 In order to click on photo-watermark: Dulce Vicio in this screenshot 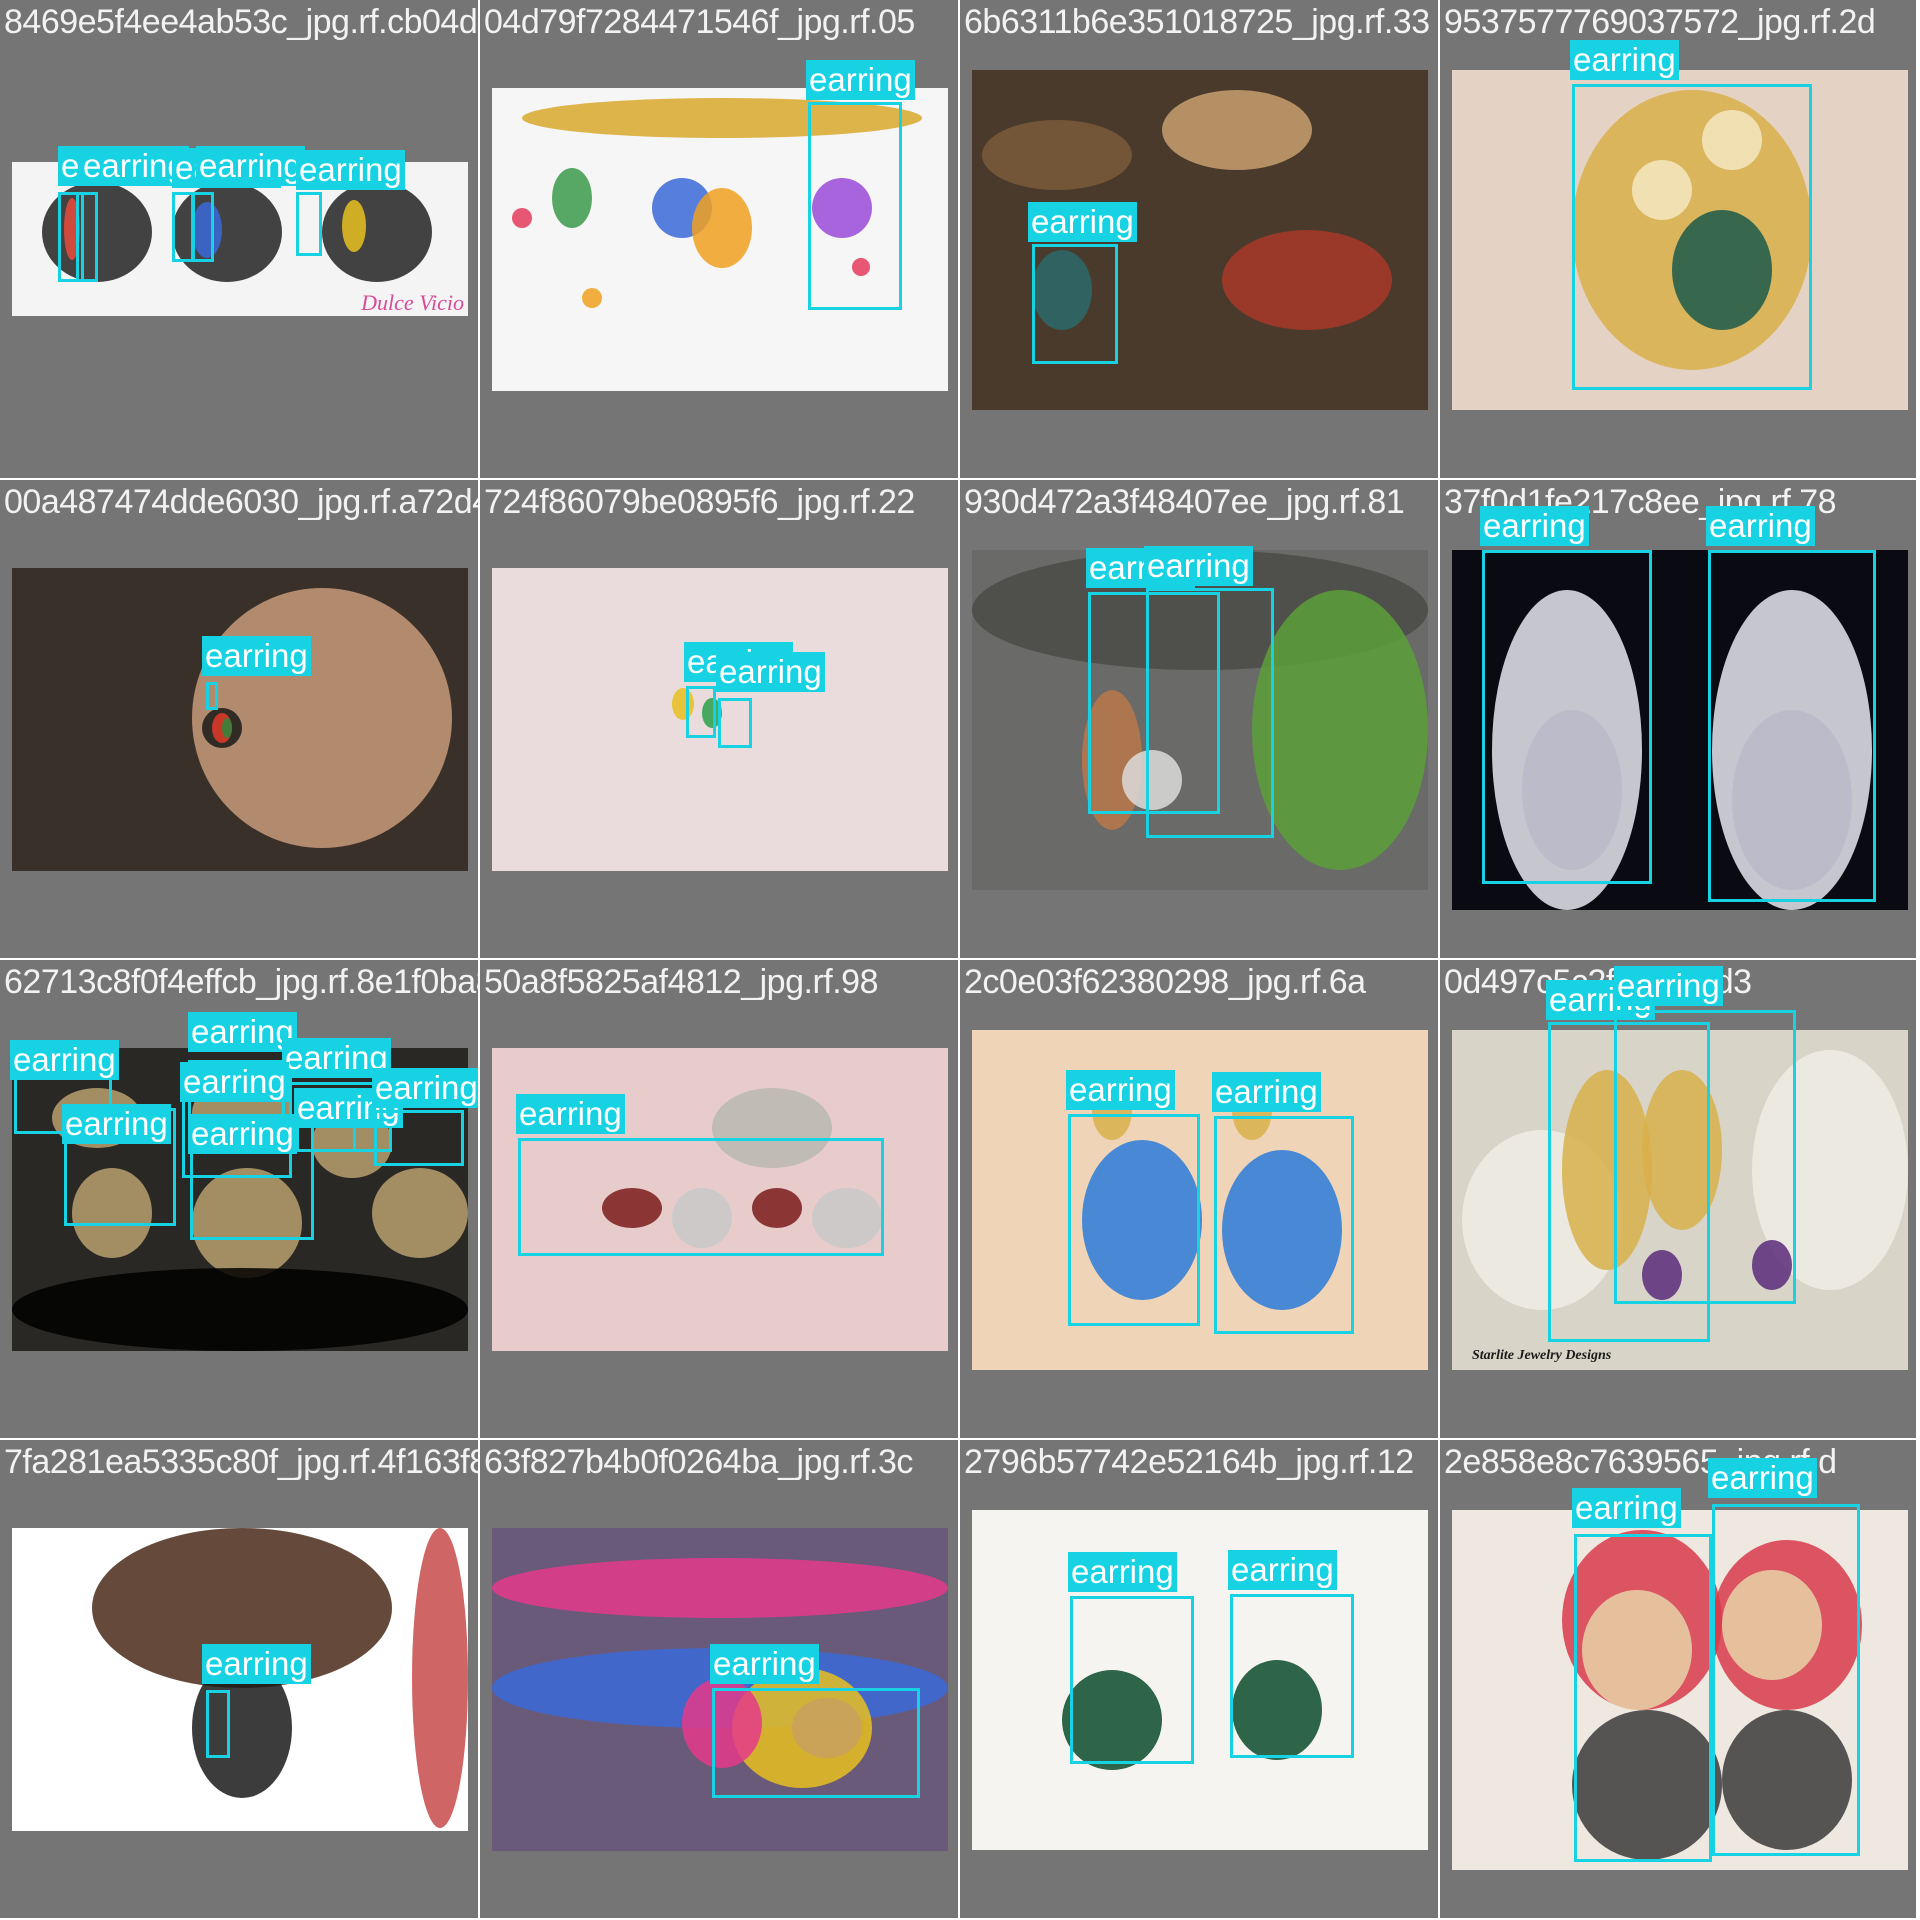, I will do `click(412, 302)`.